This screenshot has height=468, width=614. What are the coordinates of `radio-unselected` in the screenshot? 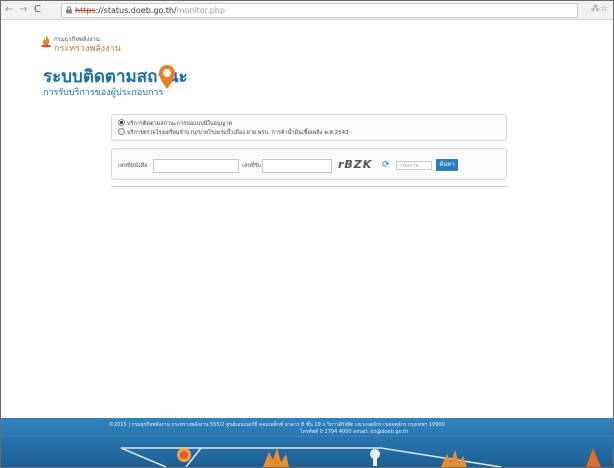 It's located at (121, 131).